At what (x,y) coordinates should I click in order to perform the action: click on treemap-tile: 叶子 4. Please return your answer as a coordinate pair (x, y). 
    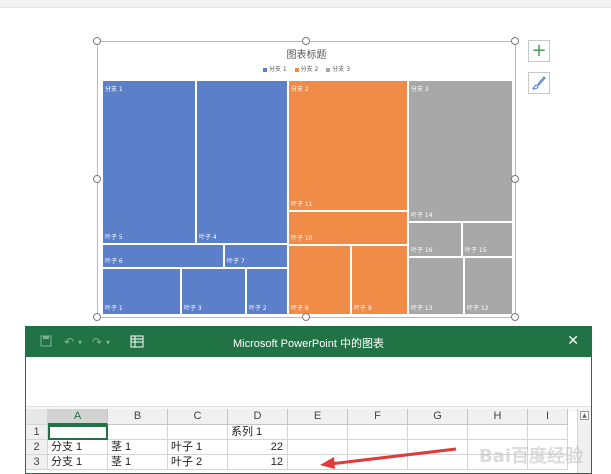
    Looking at the image, I should click on (242, 162).